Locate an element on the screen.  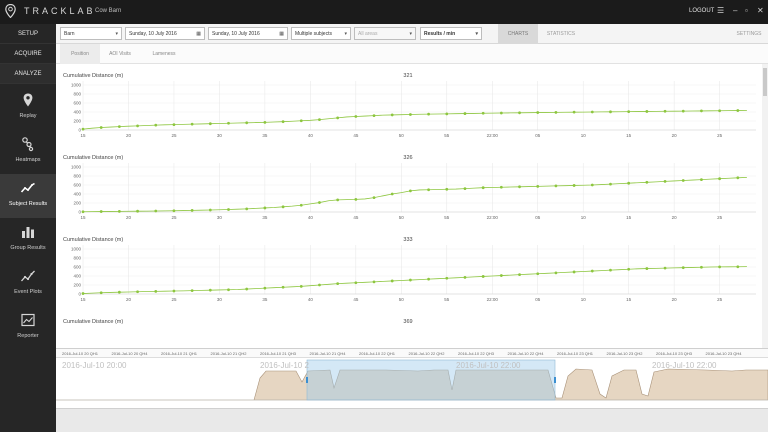
series-line is located at coordinates (414, 120).